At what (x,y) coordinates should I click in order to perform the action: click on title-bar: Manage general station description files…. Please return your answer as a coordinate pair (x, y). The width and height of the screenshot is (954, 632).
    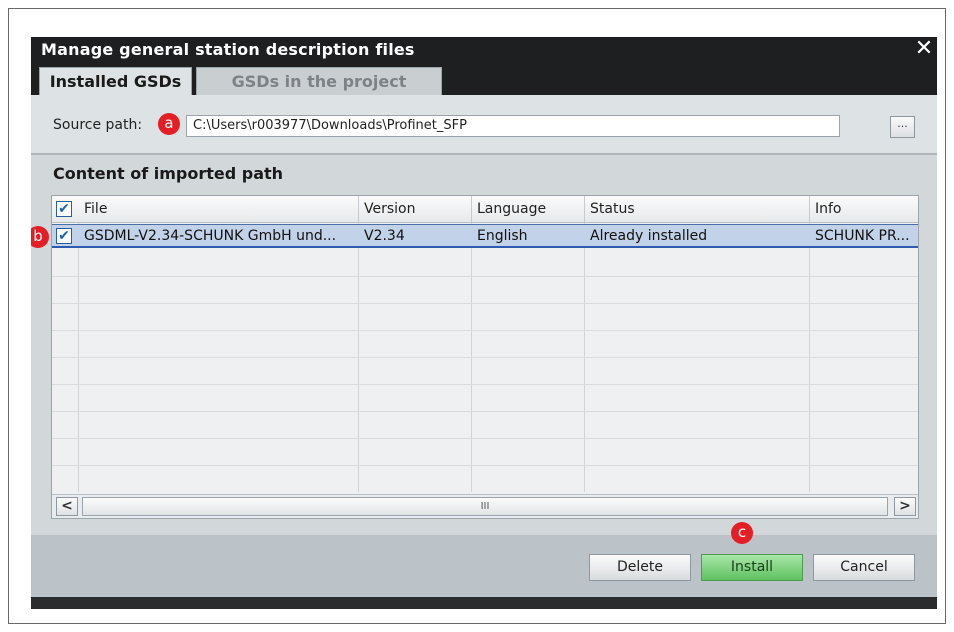
    Looking at the image, I should click on (484, 50).